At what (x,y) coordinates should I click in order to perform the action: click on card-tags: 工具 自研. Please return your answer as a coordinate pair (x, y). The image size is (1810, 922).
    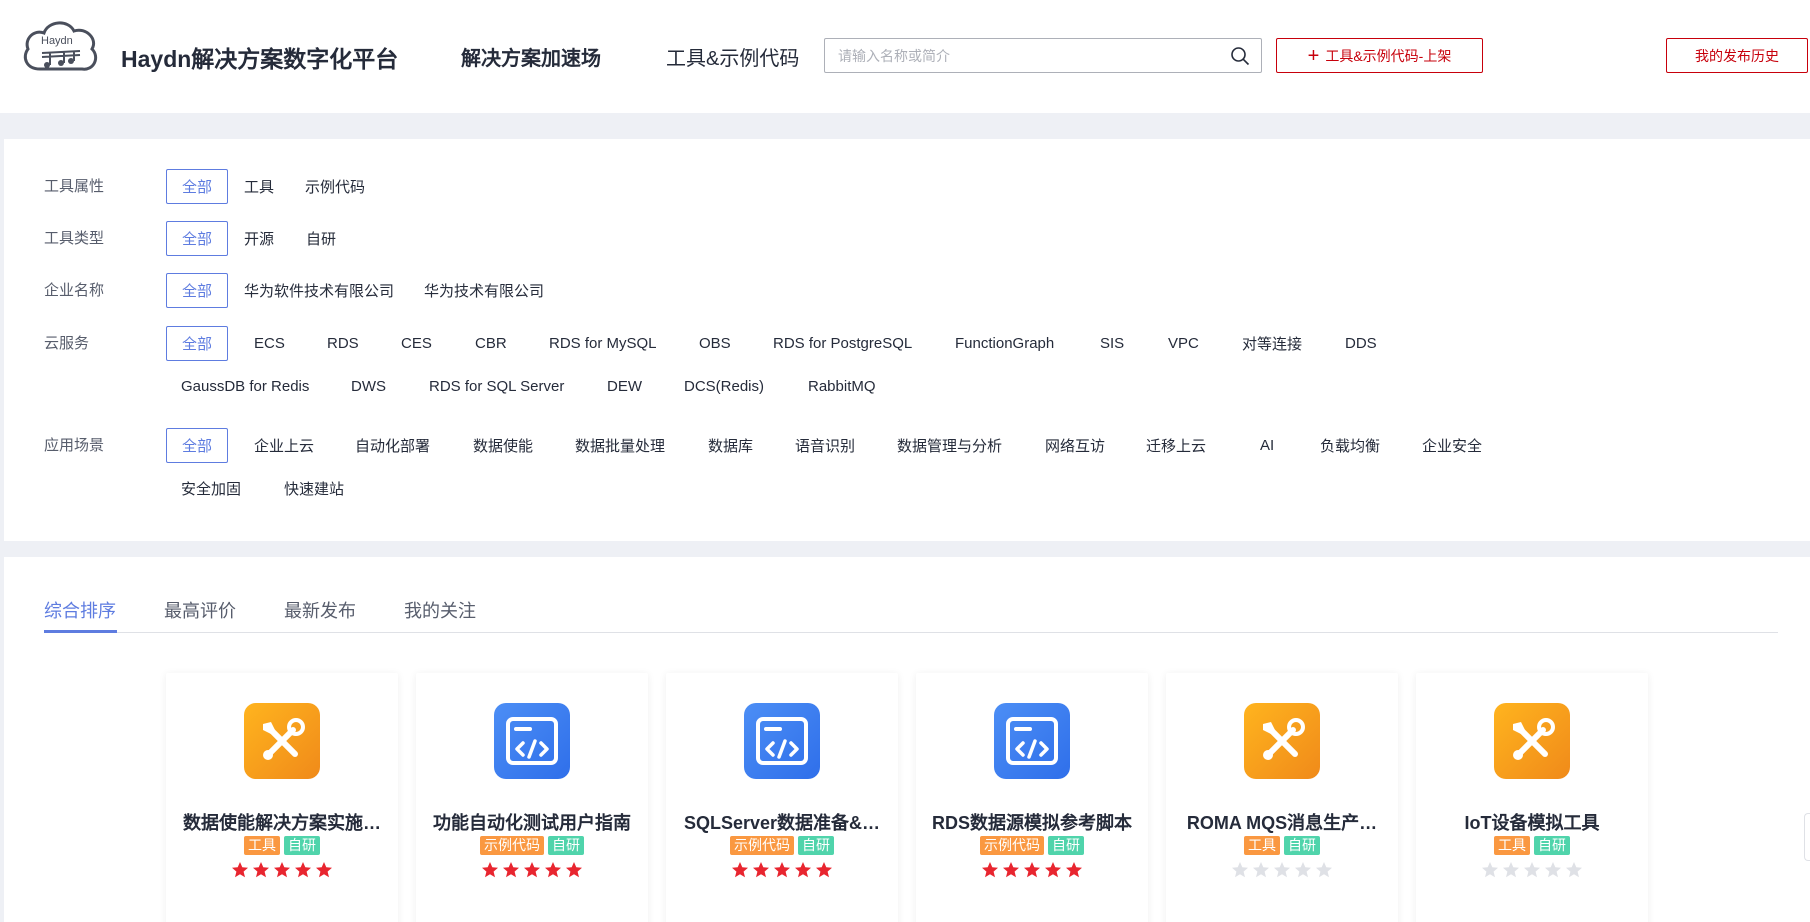
    Looking at the image, I should click on (1282, 845).